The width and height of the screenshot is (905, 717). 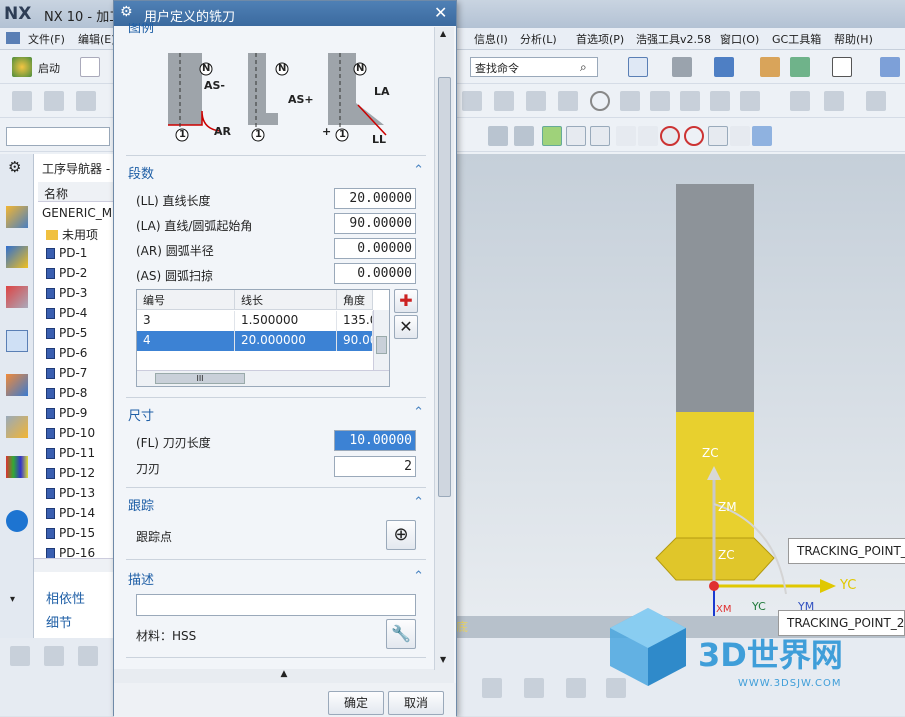 I want to click on generate-path-icon, so click(x=504, y=101).